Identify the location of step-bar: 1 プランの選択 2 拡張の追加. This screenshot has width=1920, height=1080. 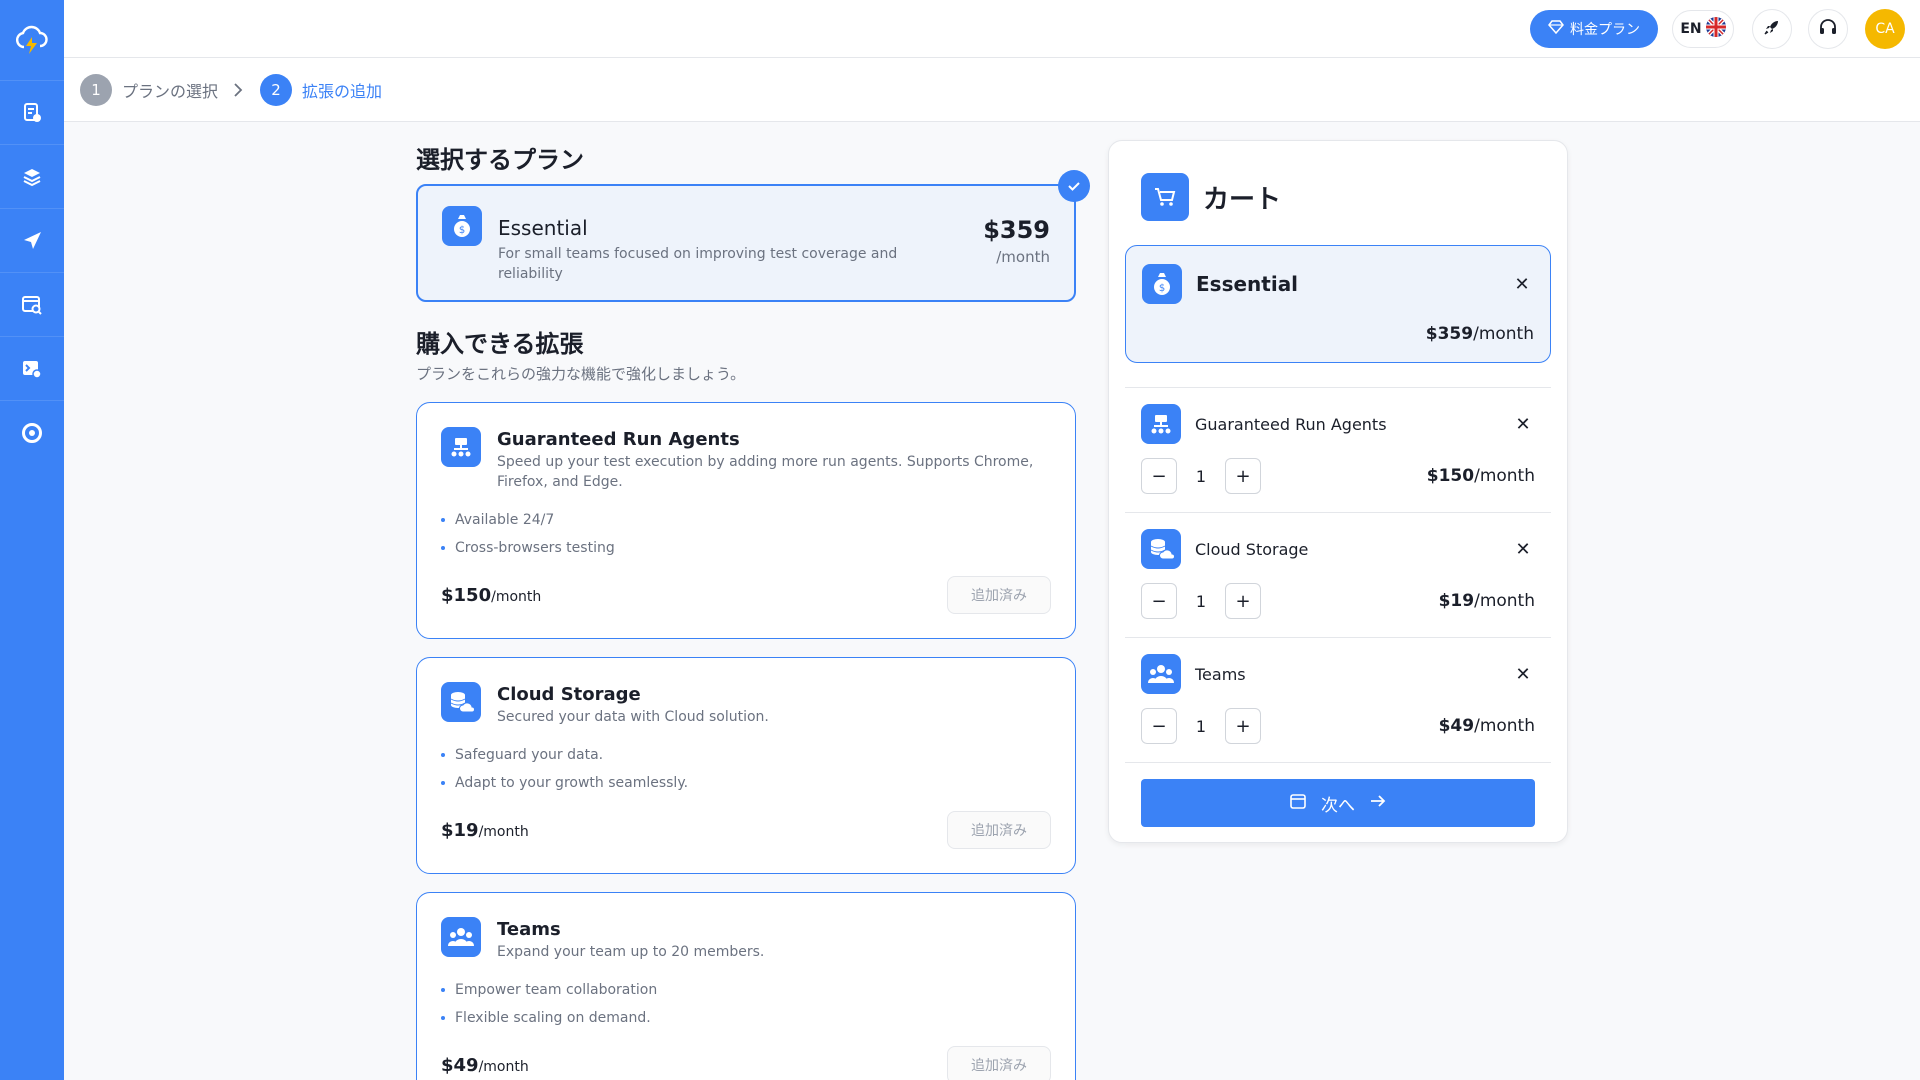
(992, 90).